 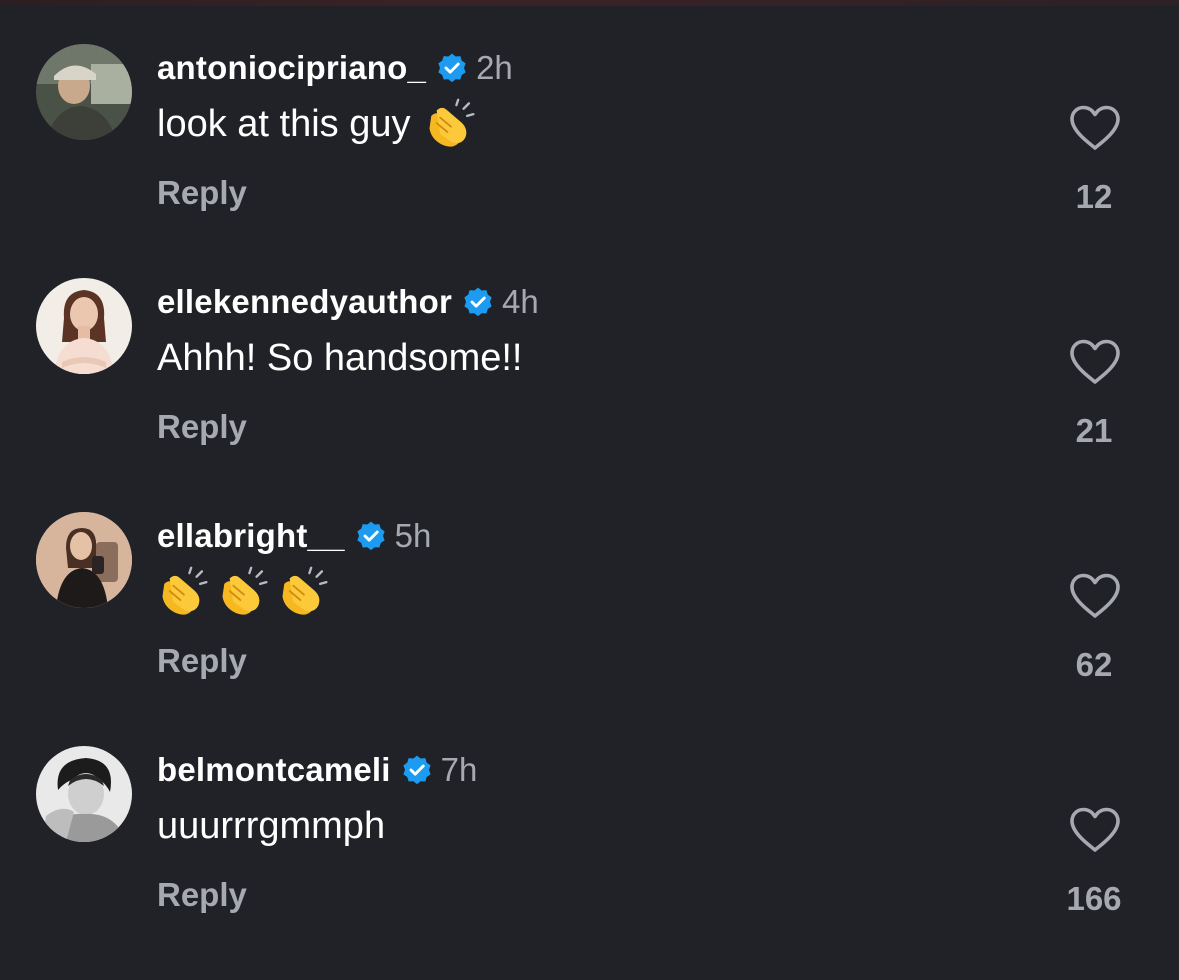 I want to click on timestamp: 5h, so click(x=413, y=535).